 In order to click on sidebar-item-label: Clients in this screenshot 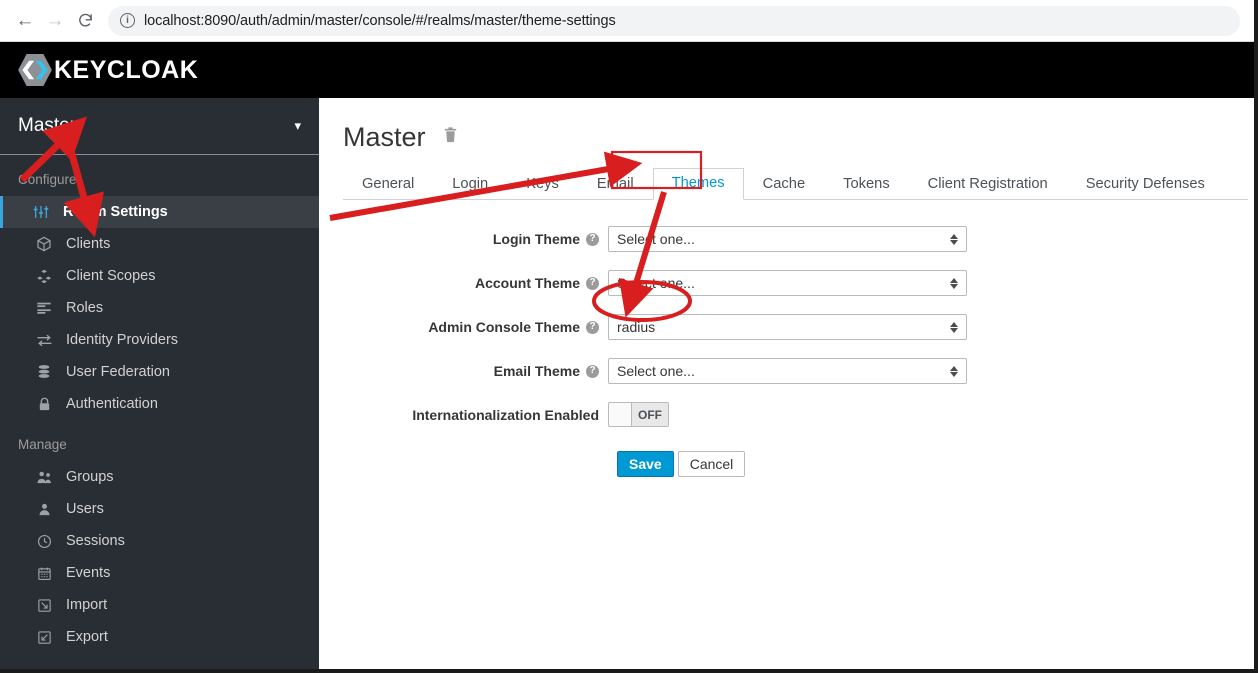, I will do `click(88, 244)`.